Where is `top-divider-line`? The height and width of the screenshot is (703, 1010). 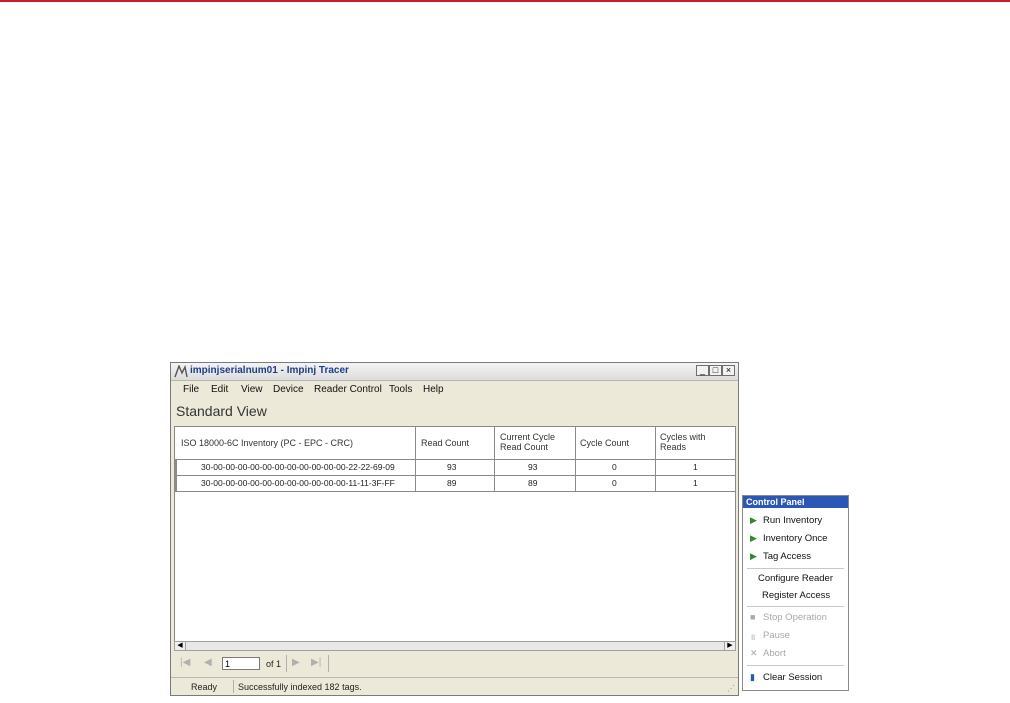
top-divider-line is located at coordinates (505, 1).